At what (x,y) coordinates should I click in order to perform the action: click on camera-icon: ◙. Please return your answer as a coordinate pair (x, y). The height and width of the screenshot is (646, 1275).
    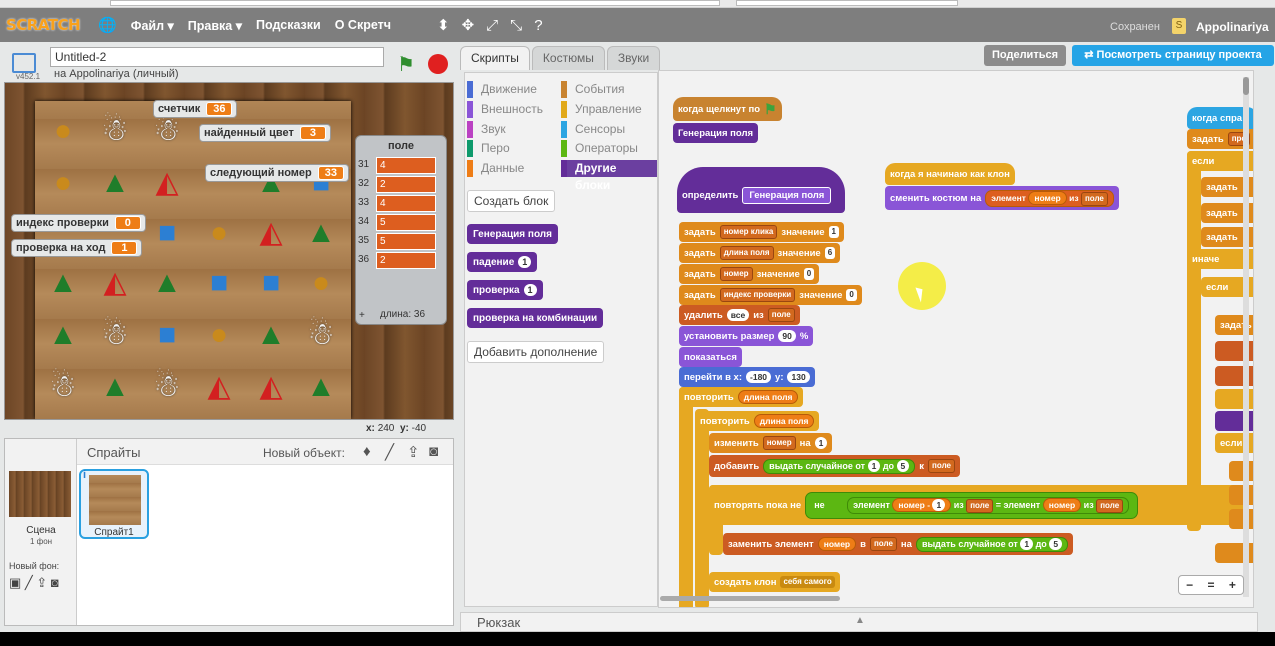
    Looking at the image, I should click on (55, 582).